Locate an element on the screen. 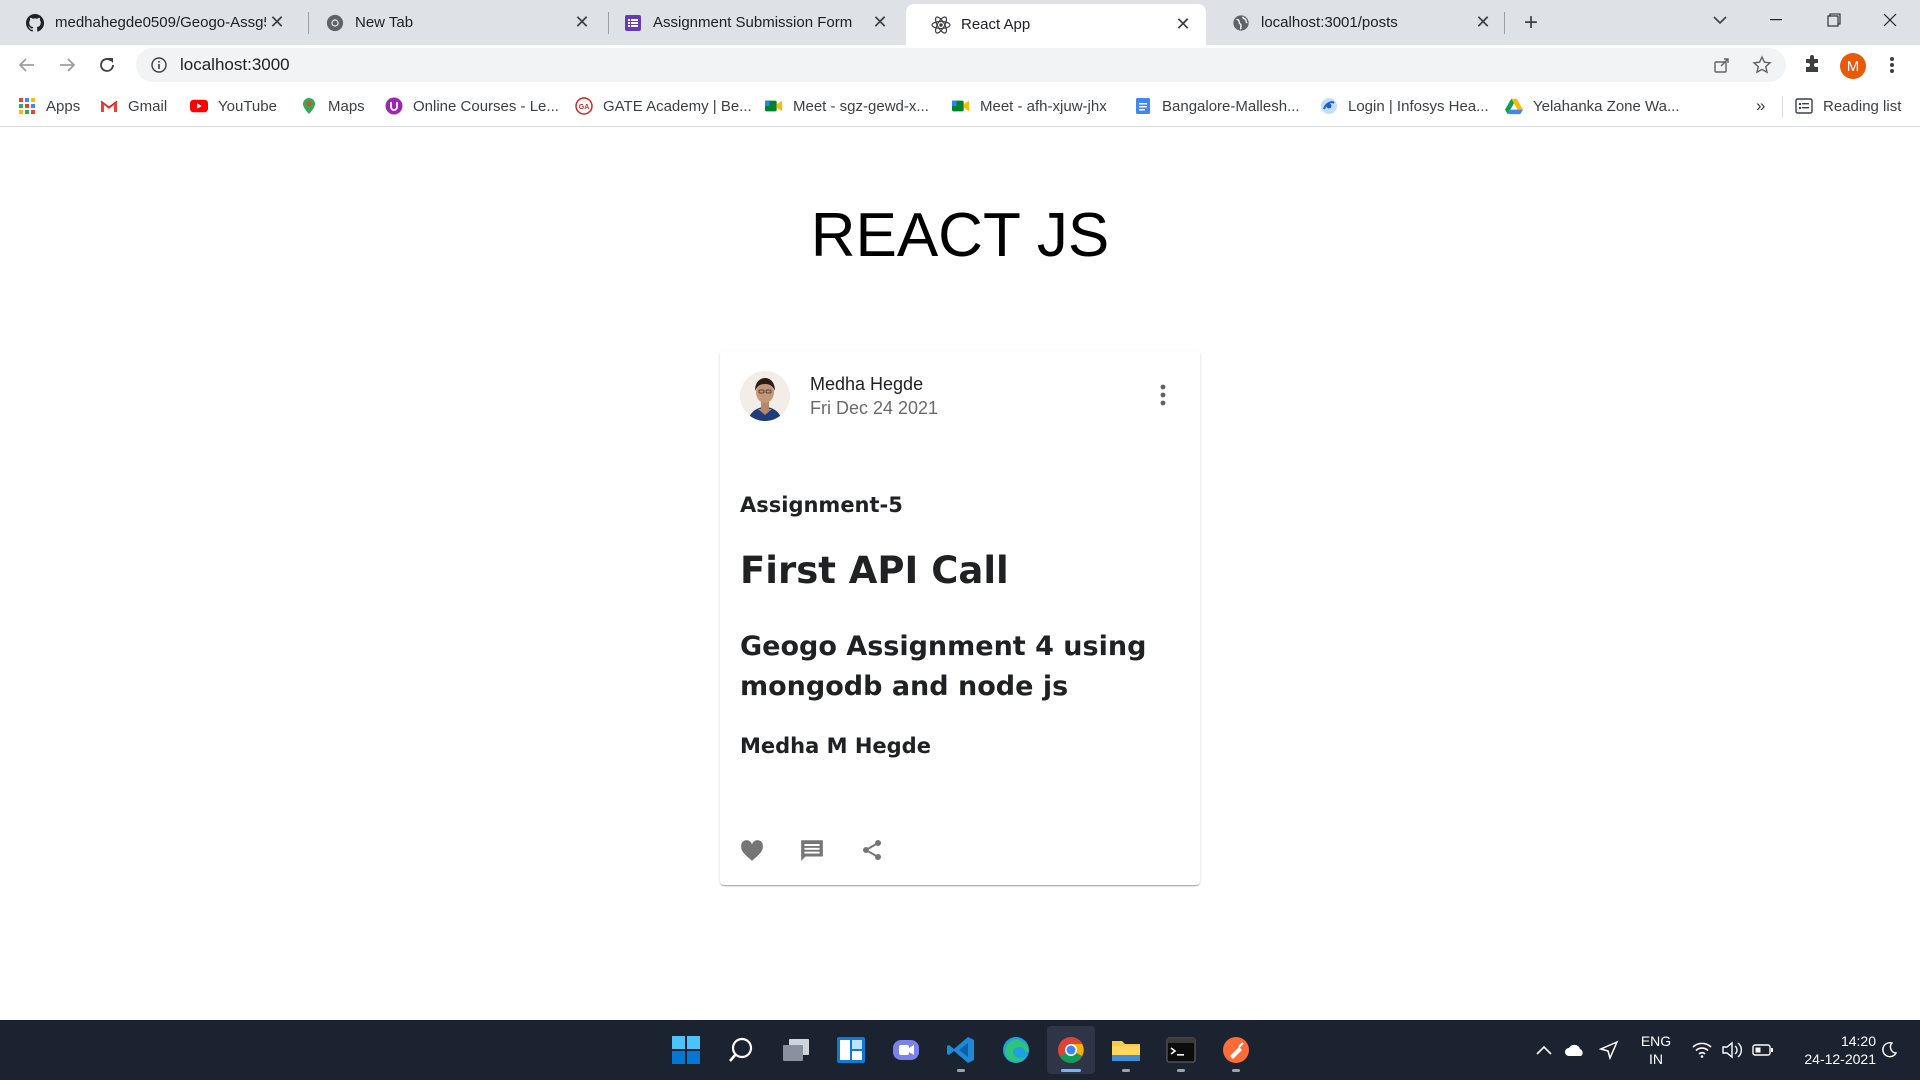  youtube-icon is located at coordinates (199, 106).